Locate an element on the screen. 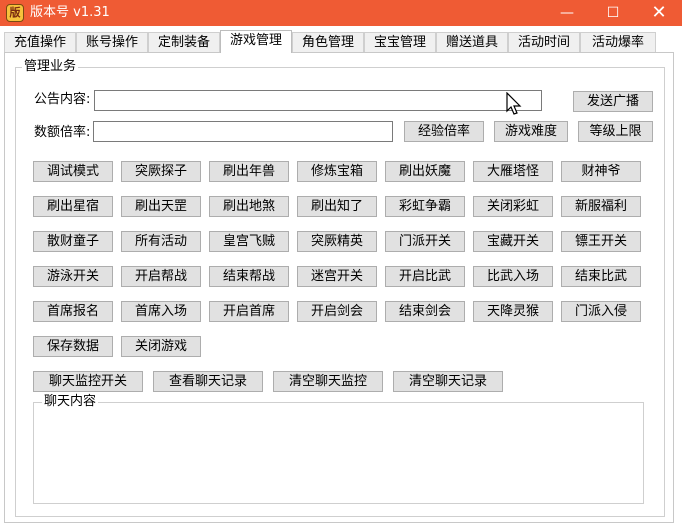 Image resolution: width=682 pixels, height=529 pixels. tab-event-drop-rate: 活动爆率 is located at coordinates (618, 42).